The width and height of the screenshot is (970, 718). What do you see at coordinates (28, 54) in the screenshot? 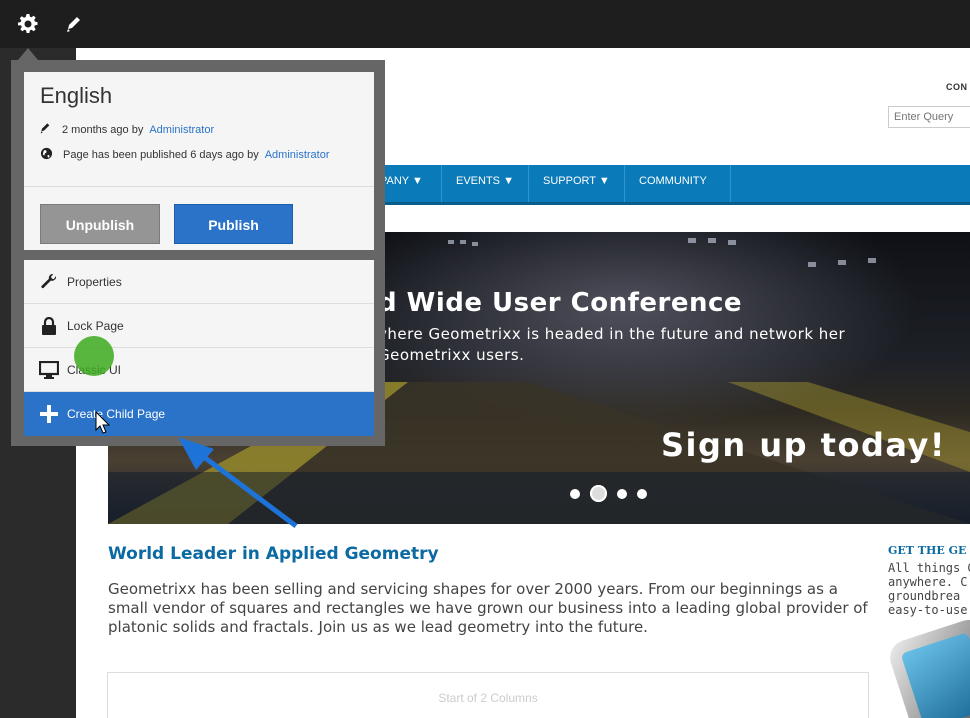
I see `popover-arrow` at bounding box center [28, 54].